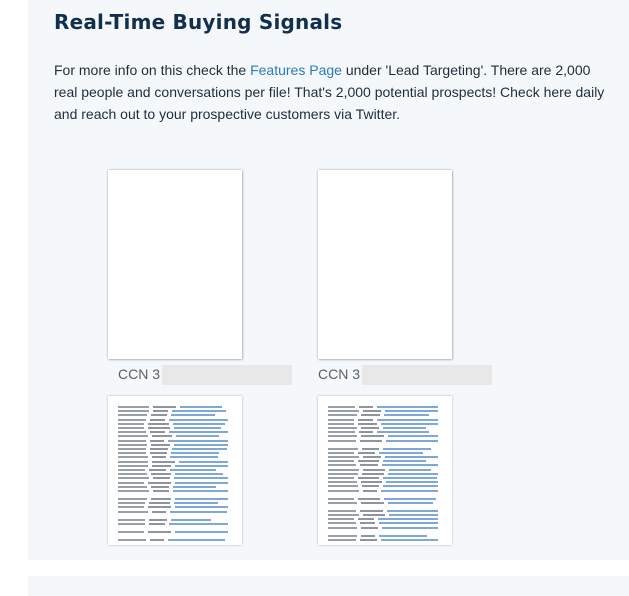 The image size is (629, 596). Describe the element at coordinates (152, 70) in the screenshot. I see `description-text-start: For more info on this check the` at that location.